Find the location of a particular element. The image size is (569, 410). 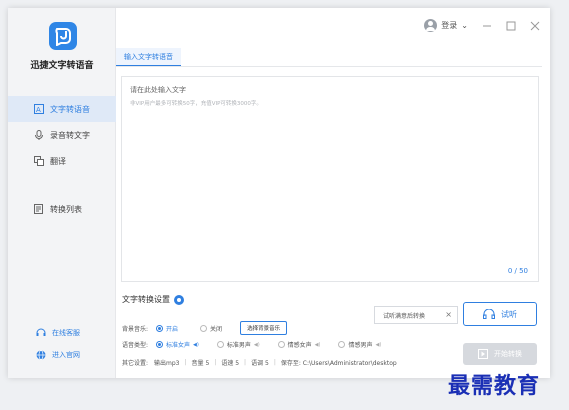

voice-label: 情感女声 is located at coordinates (299, 345).